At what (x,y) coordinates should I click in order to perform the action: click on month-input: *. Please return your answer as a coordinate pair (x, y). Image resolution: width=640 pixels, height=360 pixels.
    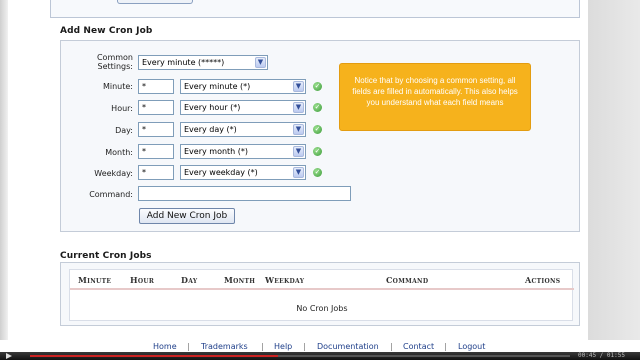
    Looking at the image, I should click on (156, 151).